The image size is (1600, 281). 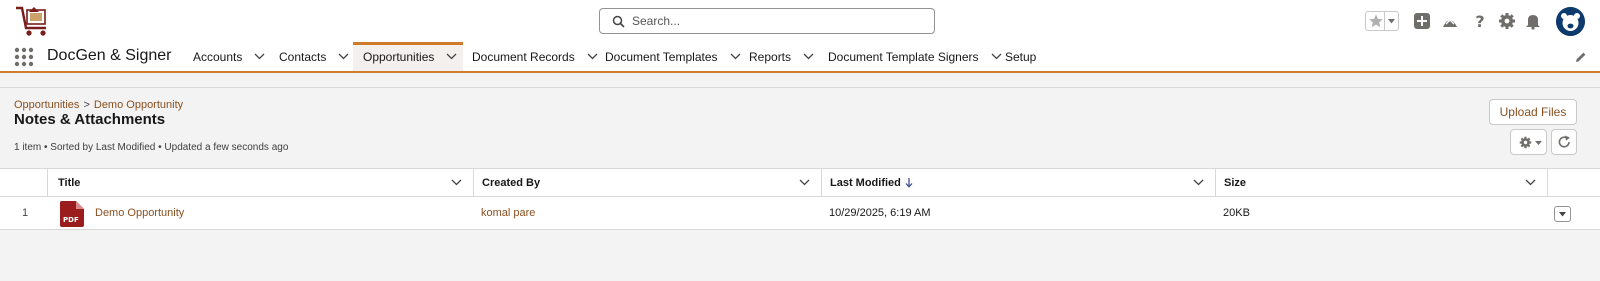 What do you see at coordinates (72, 214) in the screenshot?
I see `pdf-file-icon: PDF` at bounding box center [72, 214].